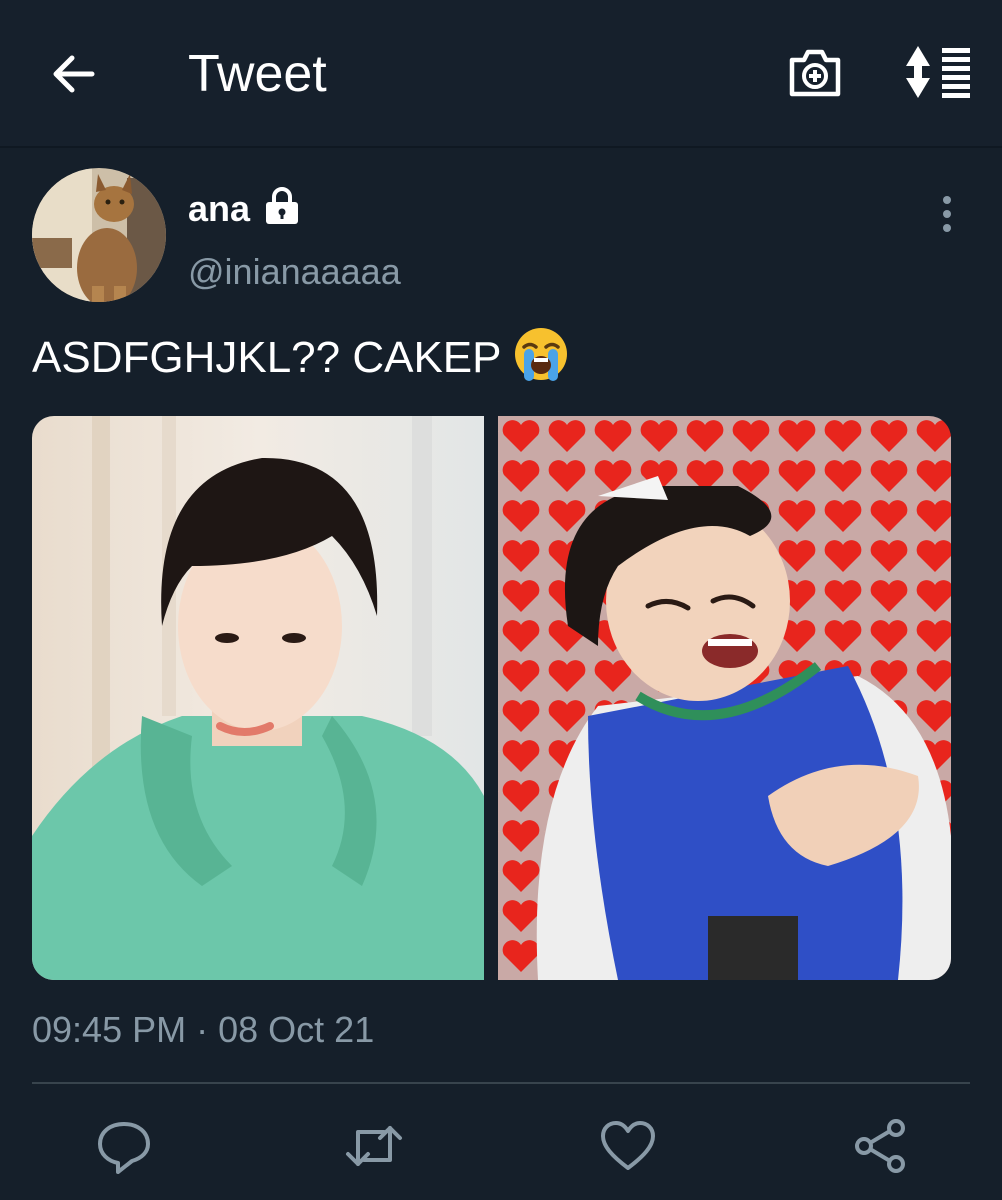  What do you see at coordinates (257, 74) in the screenshot?
I see `page-title: Tweet` at bounding box center [257, 74].